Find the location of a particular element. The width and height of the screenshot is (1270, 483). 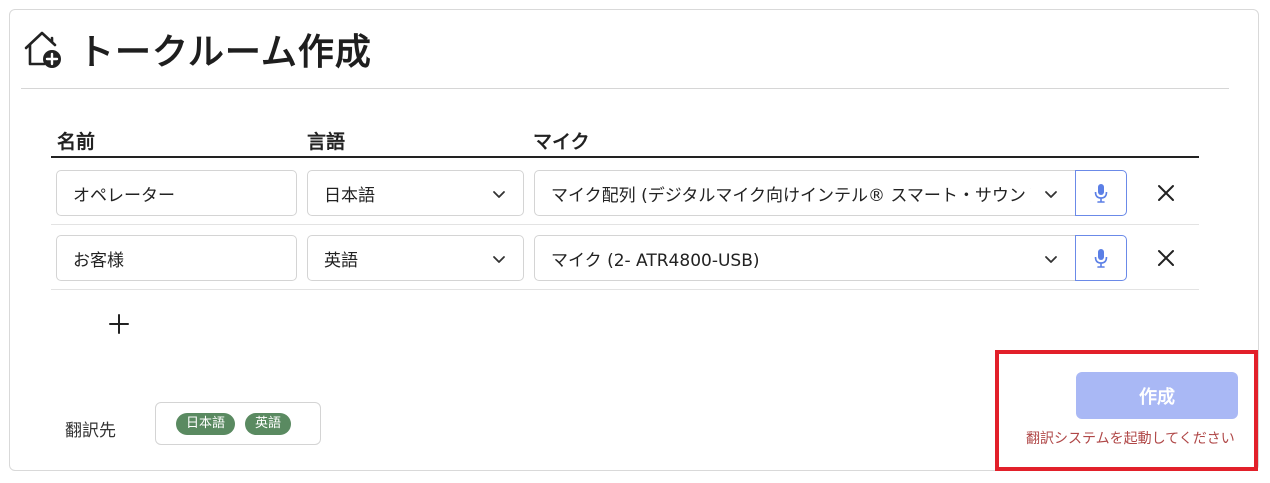

target-language-chip: 英語 is located at coordinates (268, 423).